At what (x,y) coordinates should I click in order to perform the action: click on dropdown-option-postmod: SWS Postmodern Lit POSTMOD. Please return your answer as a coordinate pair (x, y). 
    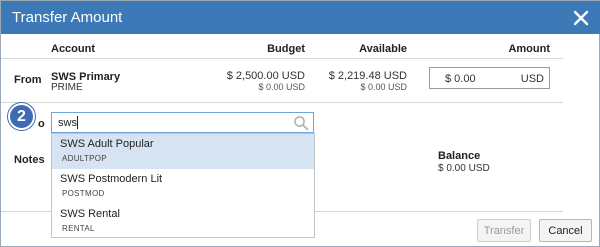
    Looking at the image, I should click on (183, 186).